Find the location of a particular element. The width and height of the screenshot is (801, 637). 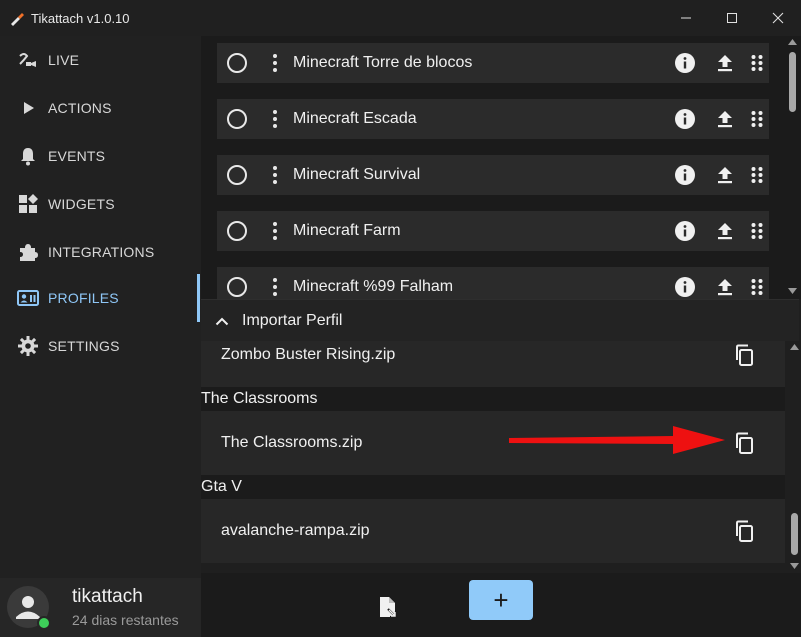

file-row: Zombo Buster Rising.zip is located at coordinates (493, 364).